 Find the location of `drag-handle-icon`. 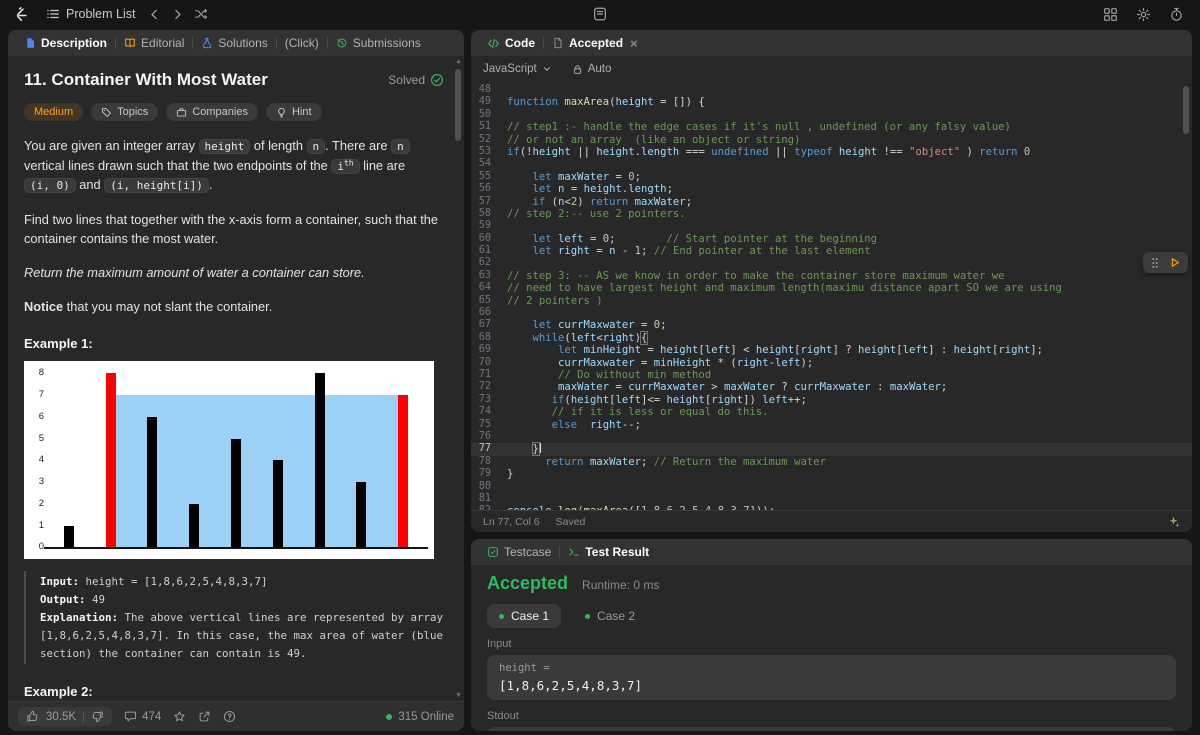

drag-handle-icon is located at coordinates (1155, 263).